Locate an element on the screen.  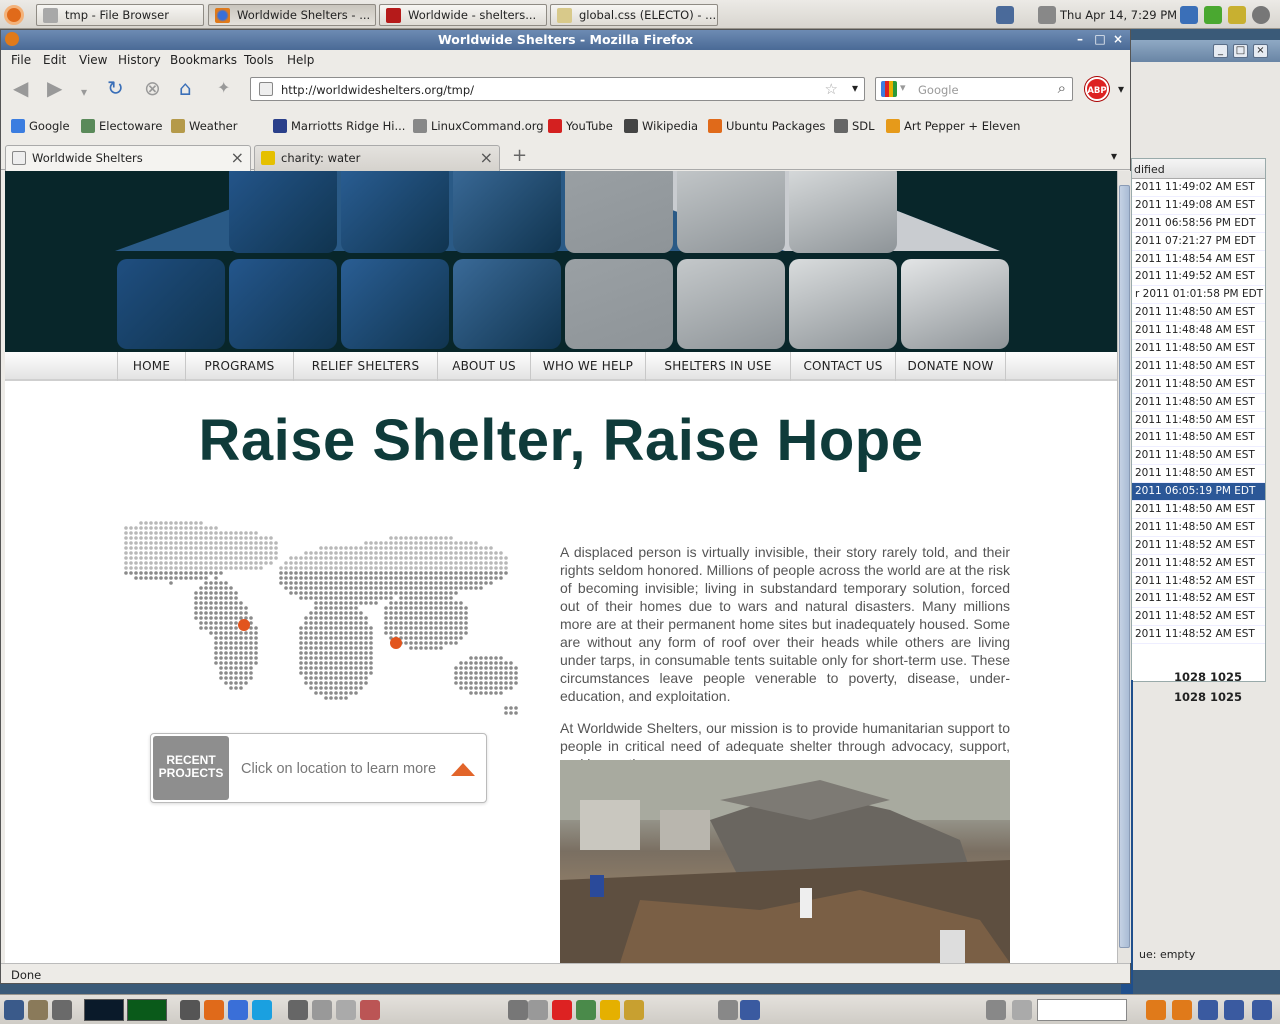
extension-icon: ✦ is located at coordinates (223, 88).